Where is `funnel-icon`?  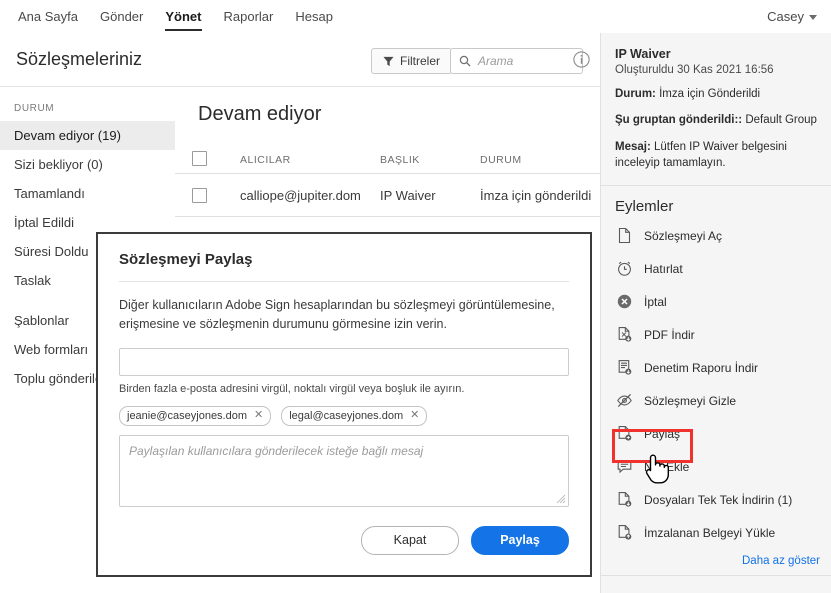 funnel-icon is located at coordinates (388, 61).